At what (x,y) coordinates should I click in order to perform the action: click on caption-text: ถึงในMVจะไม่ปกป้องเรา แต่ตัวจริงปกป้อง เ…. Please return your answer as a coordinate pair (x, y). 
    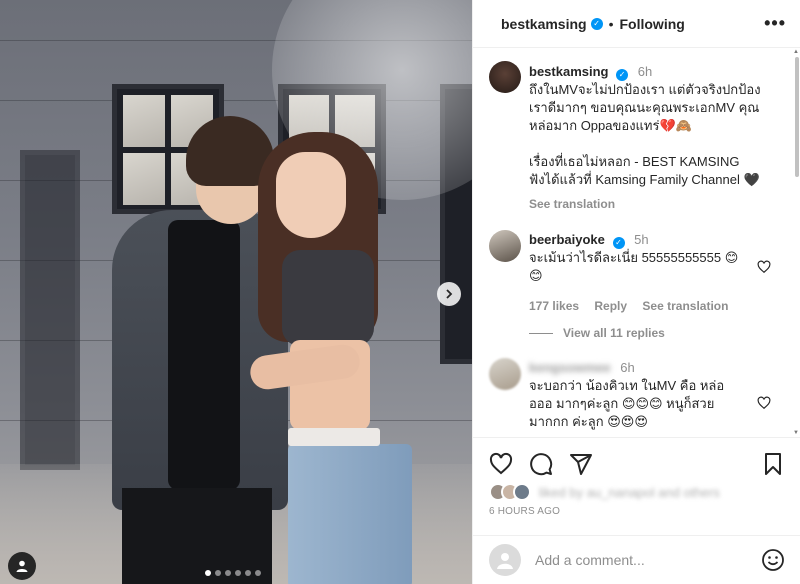
    Looking at the image, I should click on (645, 134).